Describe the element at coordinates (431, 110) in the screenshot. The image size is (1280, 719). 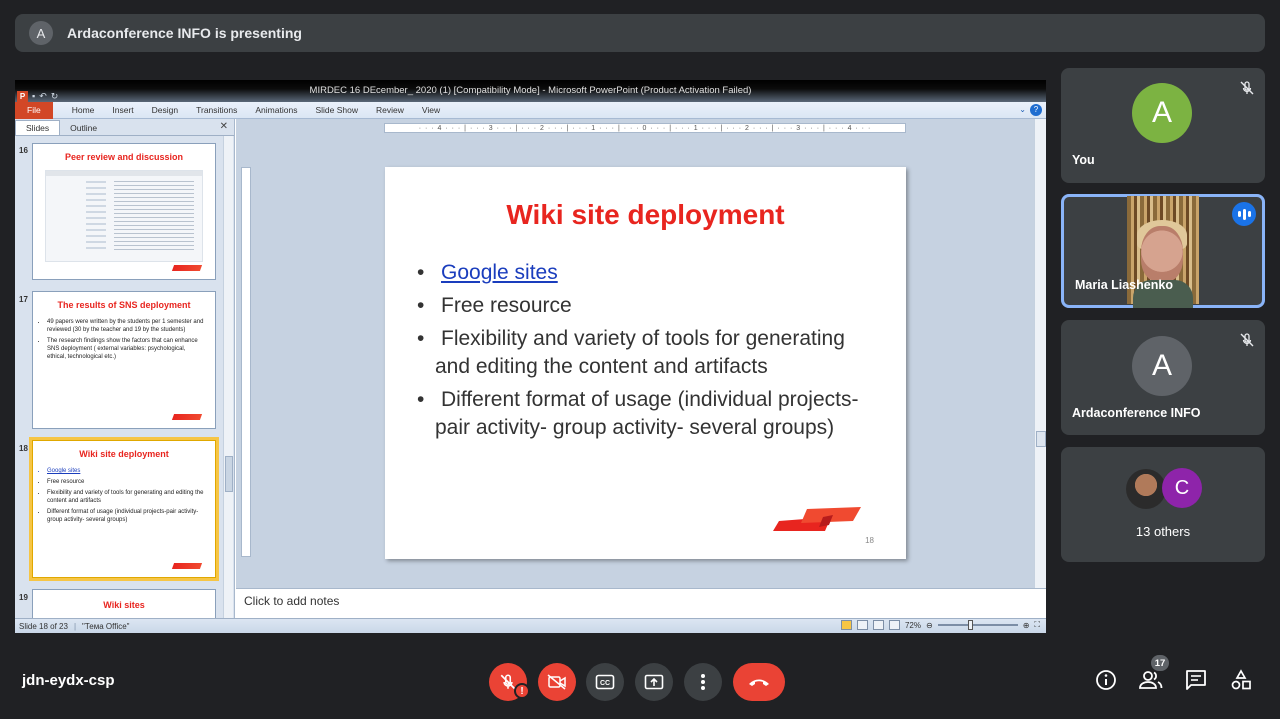
I see `ribbon-tab-view: View` at that location.